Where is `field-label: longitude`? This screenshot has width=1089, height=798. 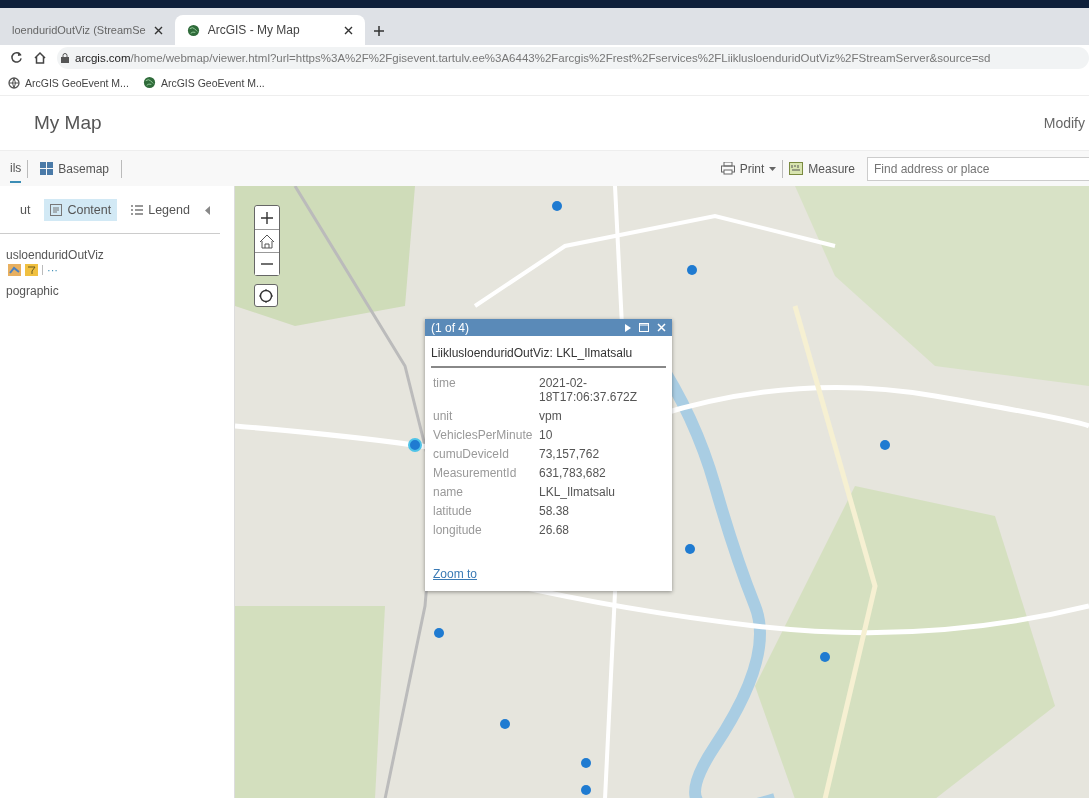
field-label: longitude is located at coordinates (458, 530).